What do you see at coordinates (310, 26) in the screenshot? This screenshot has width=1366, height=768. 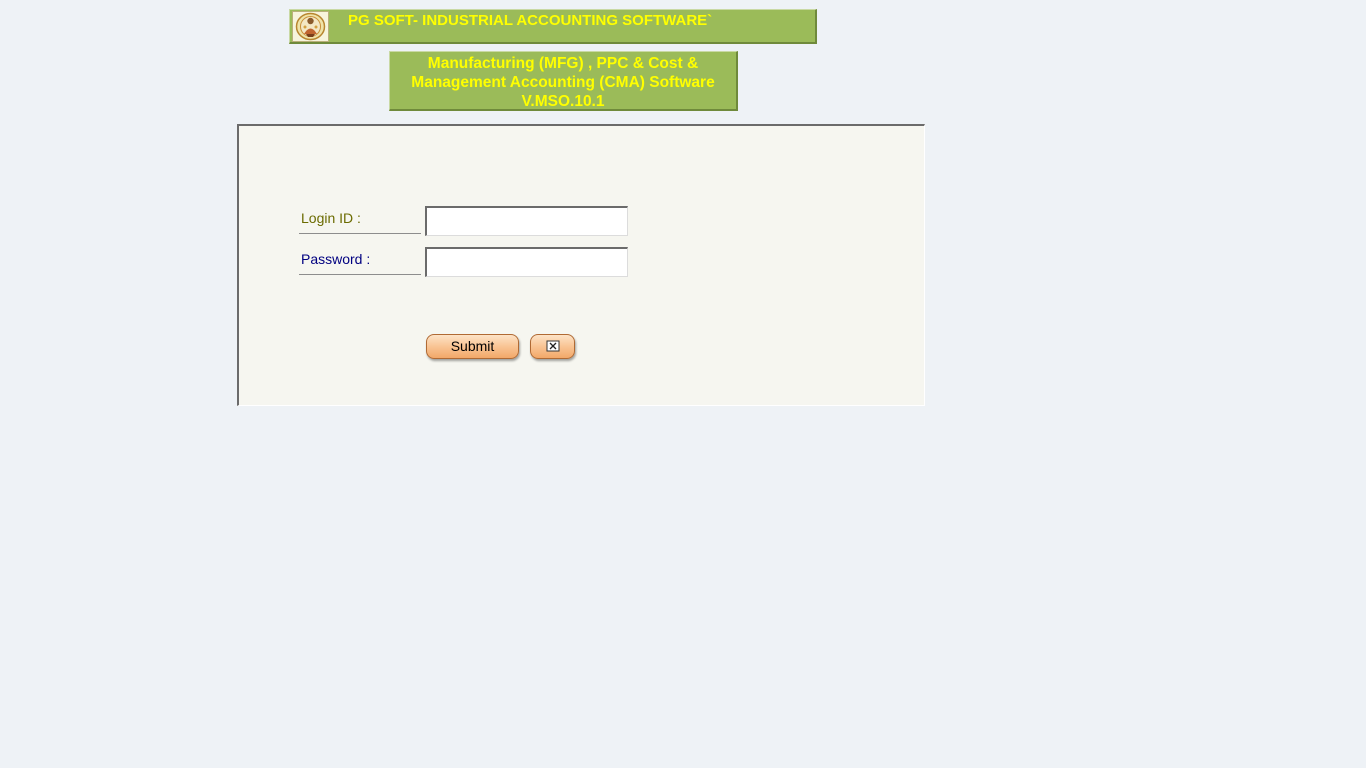 I see `deity-logo-icon` at bounding box center [310, 26].